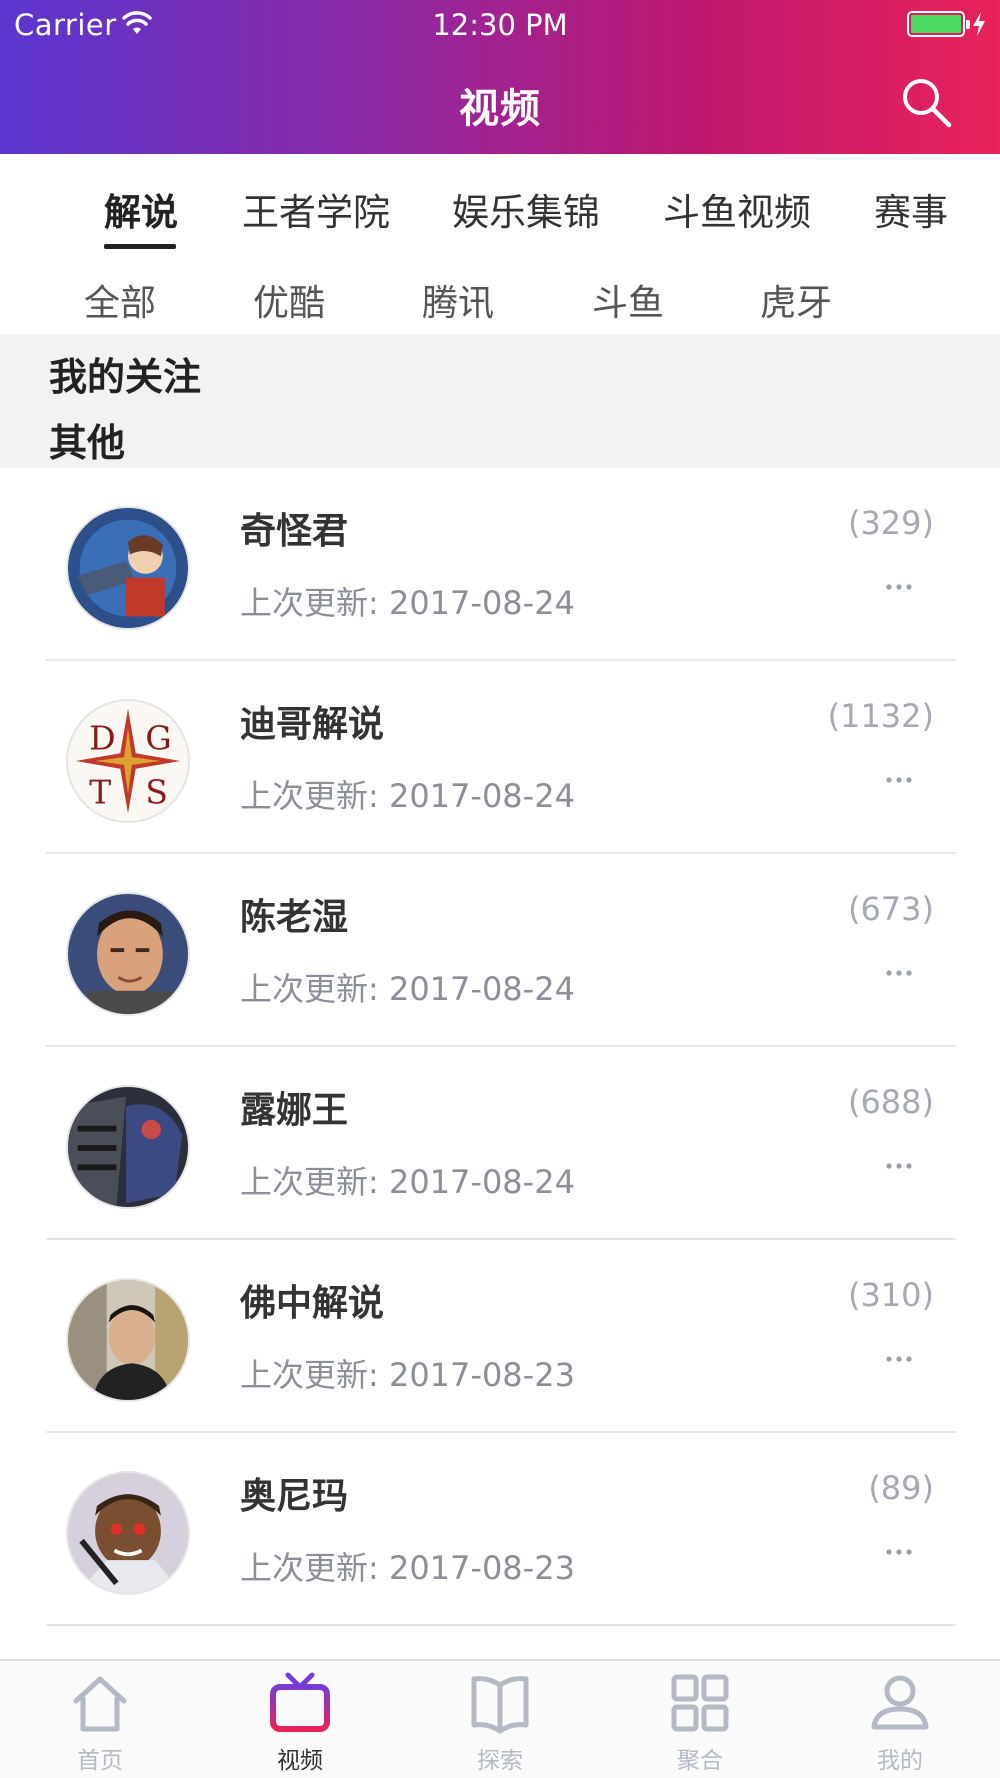 The image size is (1000, 1778). I want to click on tab-entertainment-highlights: 娱乐集锦, so click(526, 209).